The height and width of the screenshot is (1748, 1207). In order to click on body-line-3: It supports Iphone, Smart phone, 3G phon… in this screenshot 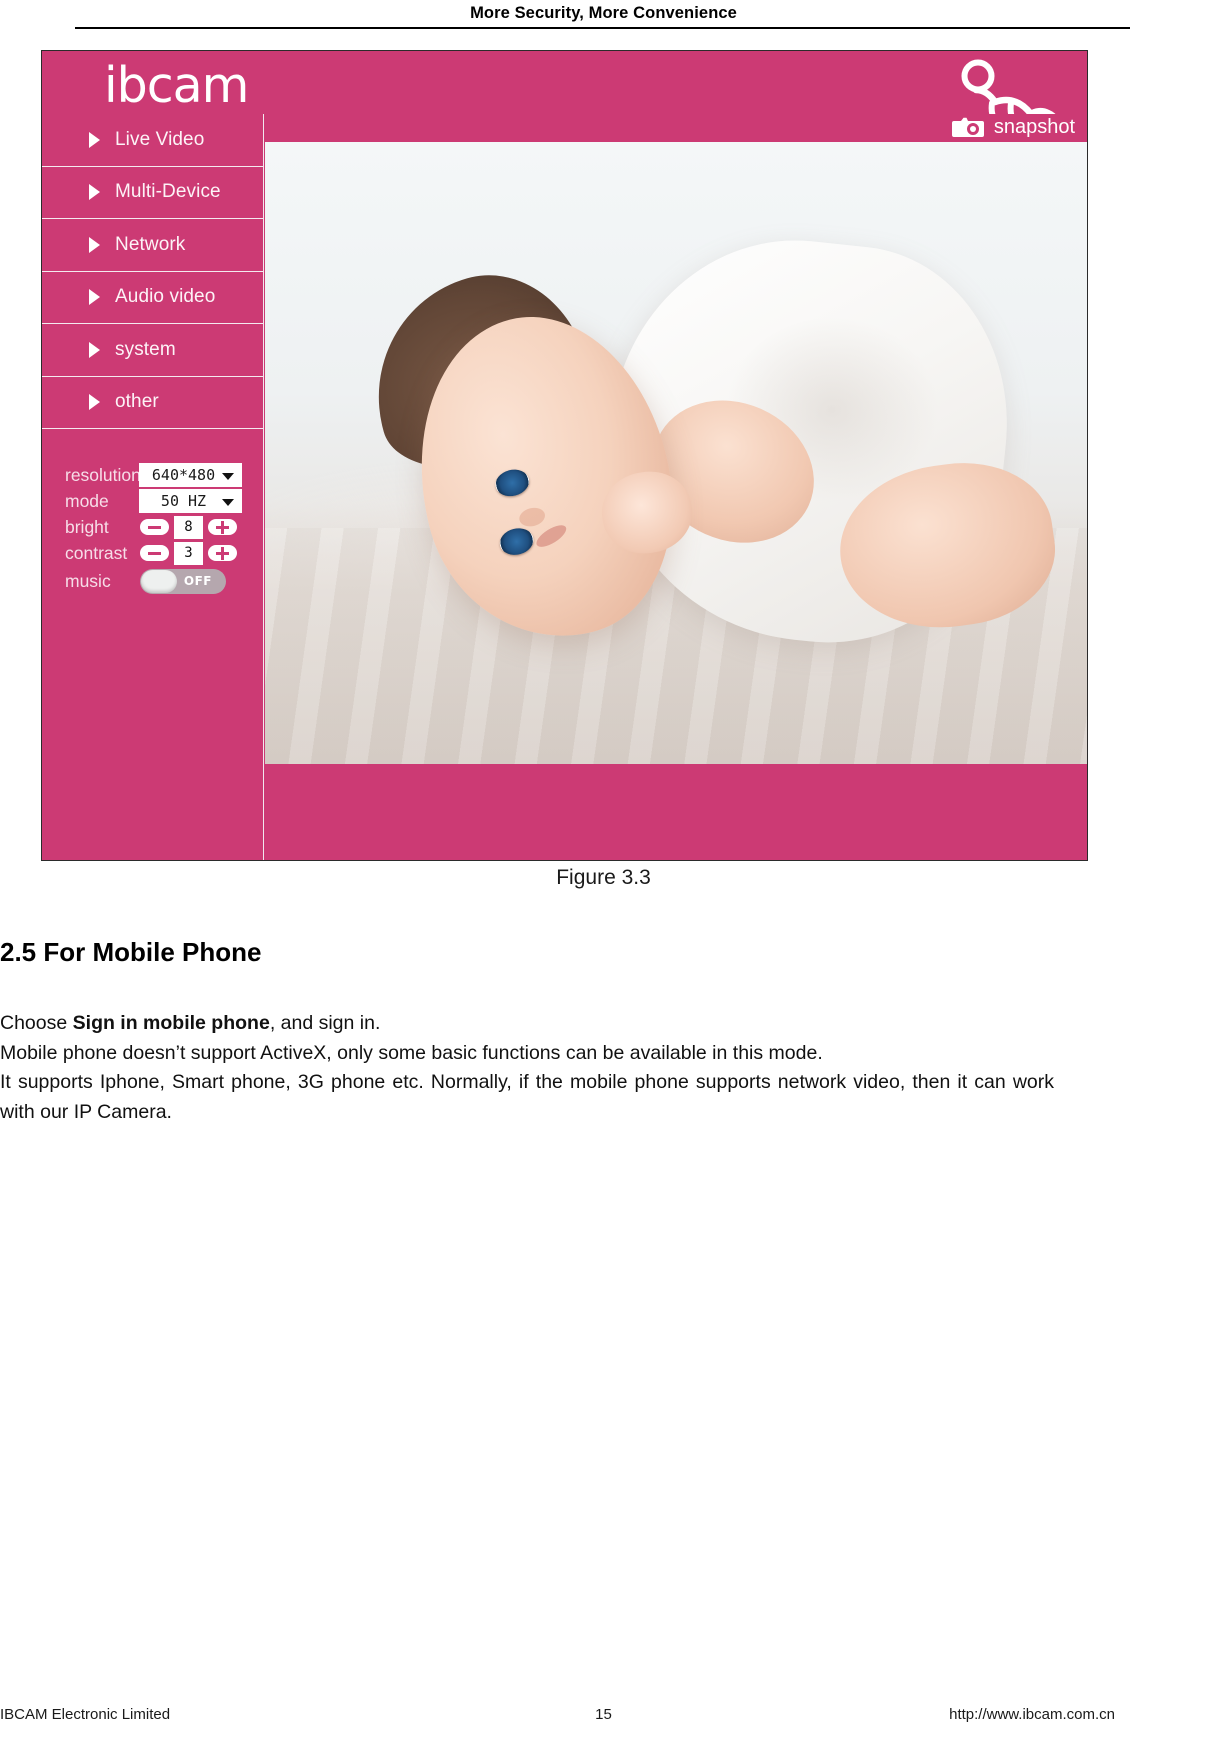, I will do `click(527, 1097)`.